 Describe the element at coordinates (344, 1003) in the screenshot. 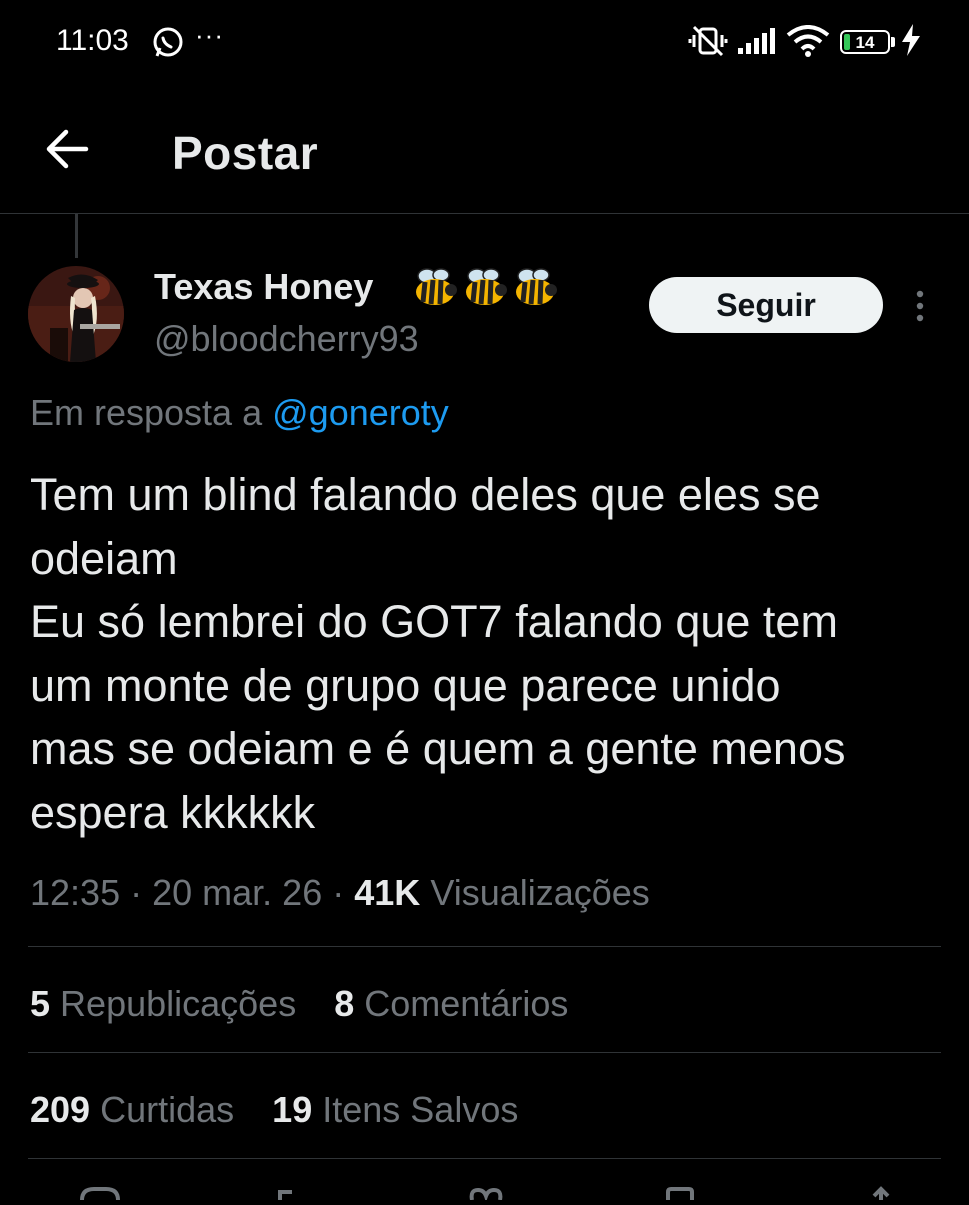

I see `comments-count: 8` at that location.